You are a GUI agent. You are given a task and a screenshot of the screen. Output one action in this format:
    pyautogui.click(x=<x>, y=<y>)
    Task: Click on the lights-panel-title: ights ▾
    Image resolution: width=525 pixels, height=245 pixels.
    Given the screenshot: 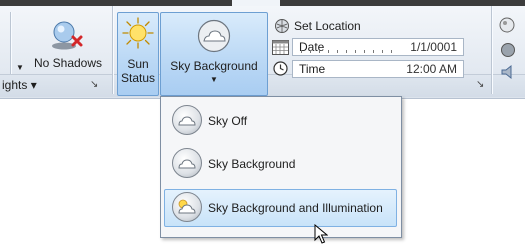 What is the action you would take?
    pyautogui.click(x=19, y=85)
    